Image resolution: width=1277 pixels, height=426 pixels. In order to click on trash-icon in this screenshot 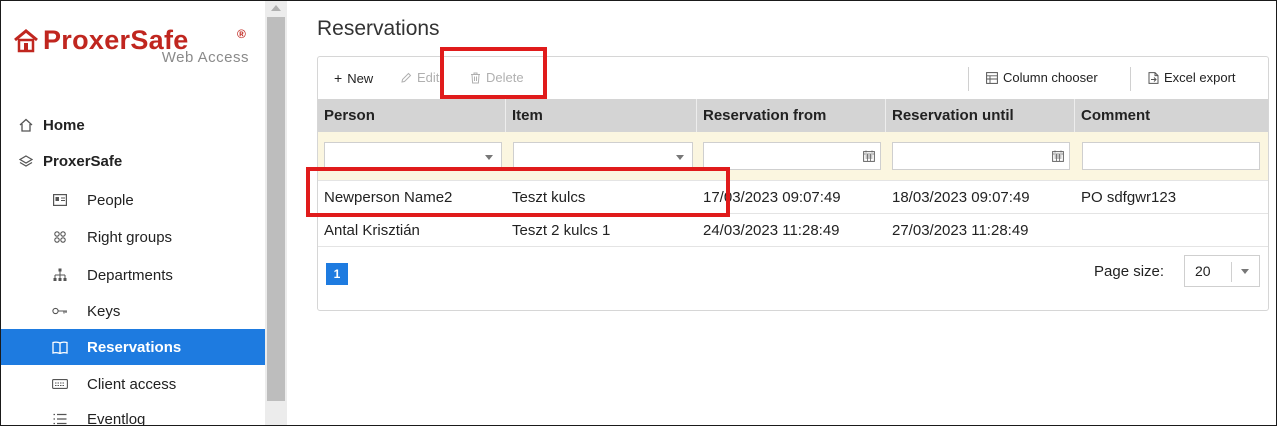, I will do `click(475, 77)`.